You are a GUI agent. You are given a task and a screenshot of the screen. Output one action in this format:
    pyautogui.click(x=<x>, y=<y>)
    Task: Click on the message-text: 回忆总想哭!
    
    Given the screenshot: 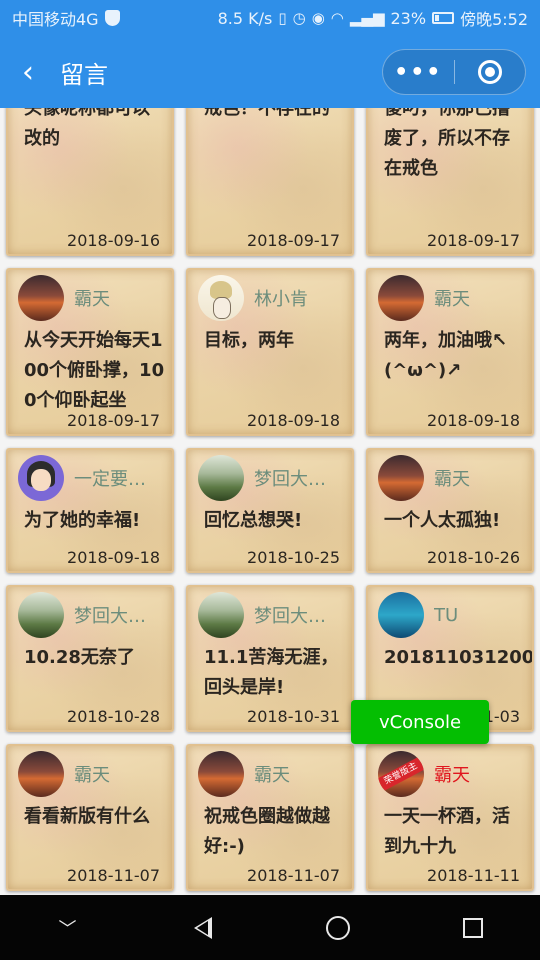 What is the action you would take?
    pyautogui.click(x=253, y=520)
    